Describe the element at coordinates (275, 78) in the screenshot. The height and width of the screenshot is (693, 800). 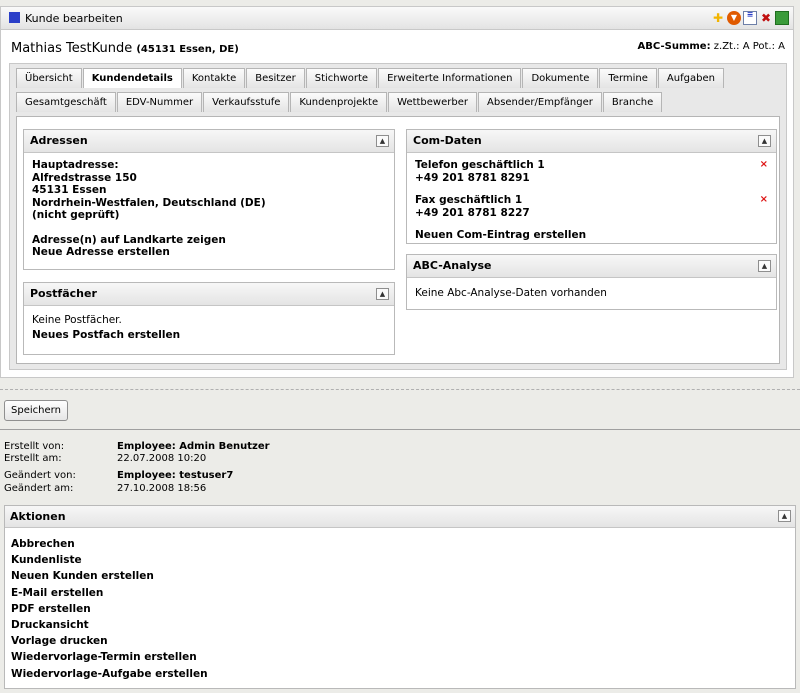
I see `tab-besitzer: Besitzer` at that location.